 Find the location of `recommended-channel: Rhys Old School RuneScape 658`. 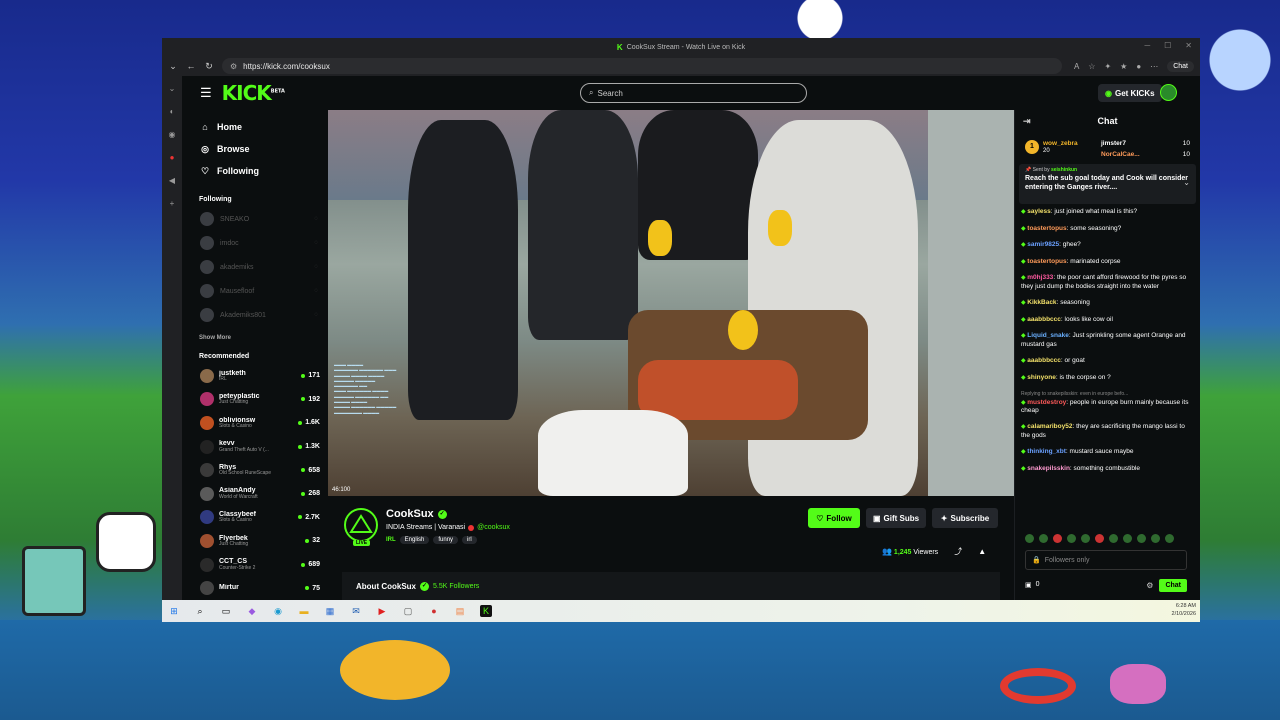

recommended-channel: Rhys Old School RuneScape 658 is located at coordinates (255, 470).